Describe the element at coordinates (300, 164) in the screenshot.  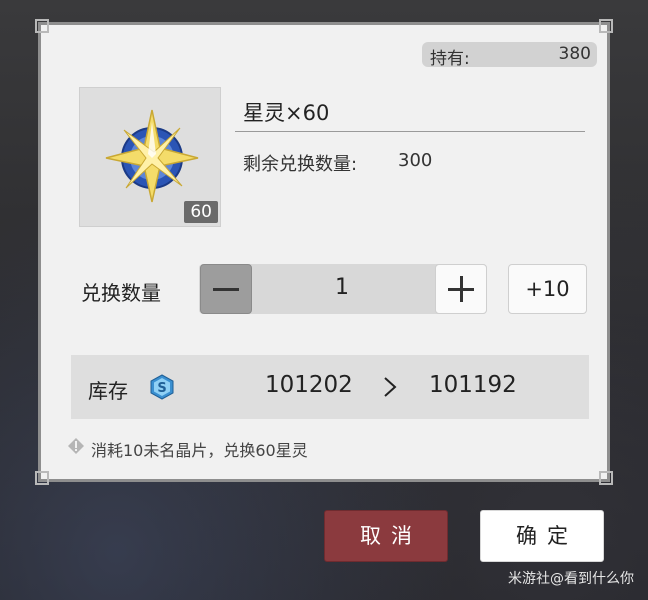
I see `remaining-label: 剩余兑换数量:` at that location.